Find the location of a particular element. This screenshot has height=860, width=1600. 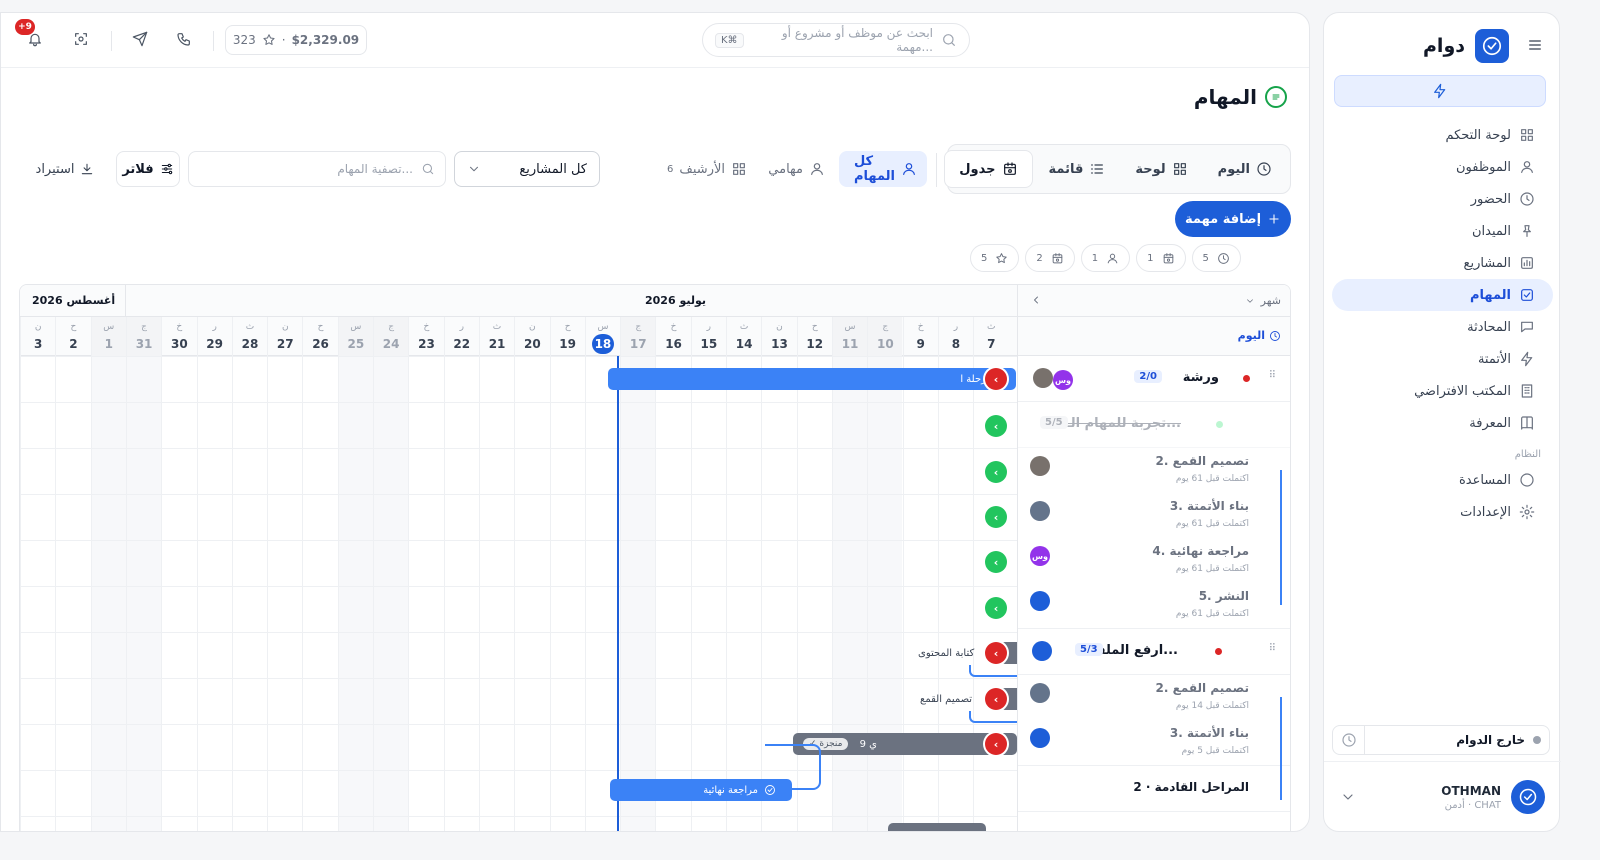

work-status: خارج الدوام is located at coordinates (1441, 740).